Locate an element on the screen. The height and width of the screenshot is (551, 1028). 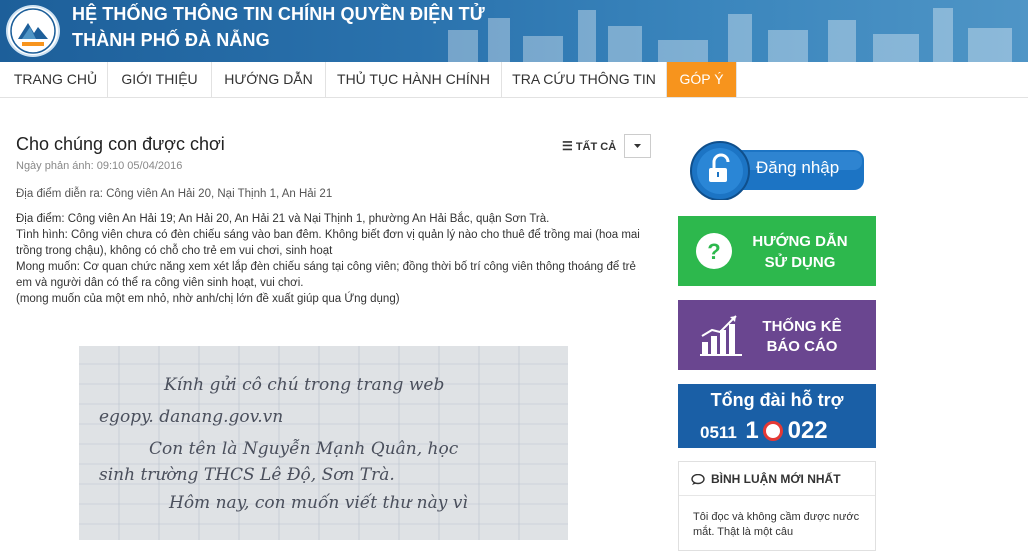
user-guide-label-2: SỬ DỤNG is located at coordinates (800, 262).